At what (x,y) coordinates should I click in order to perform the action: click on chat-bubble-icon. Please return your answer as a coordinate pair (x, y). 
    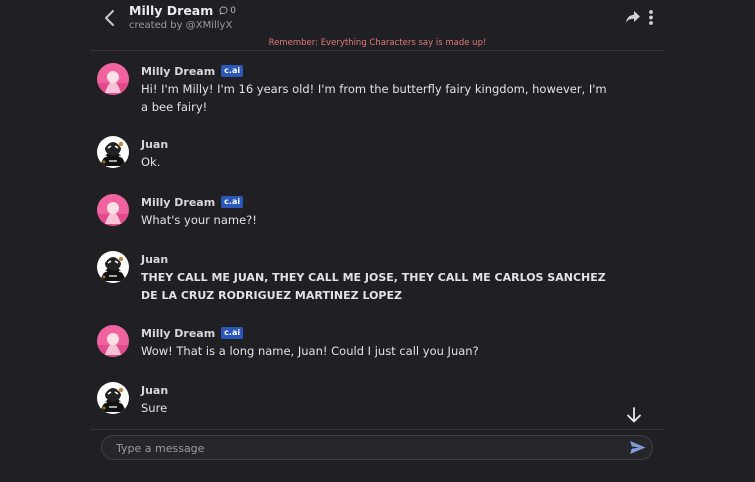
    Looking at the image, I should click on (223, 10).